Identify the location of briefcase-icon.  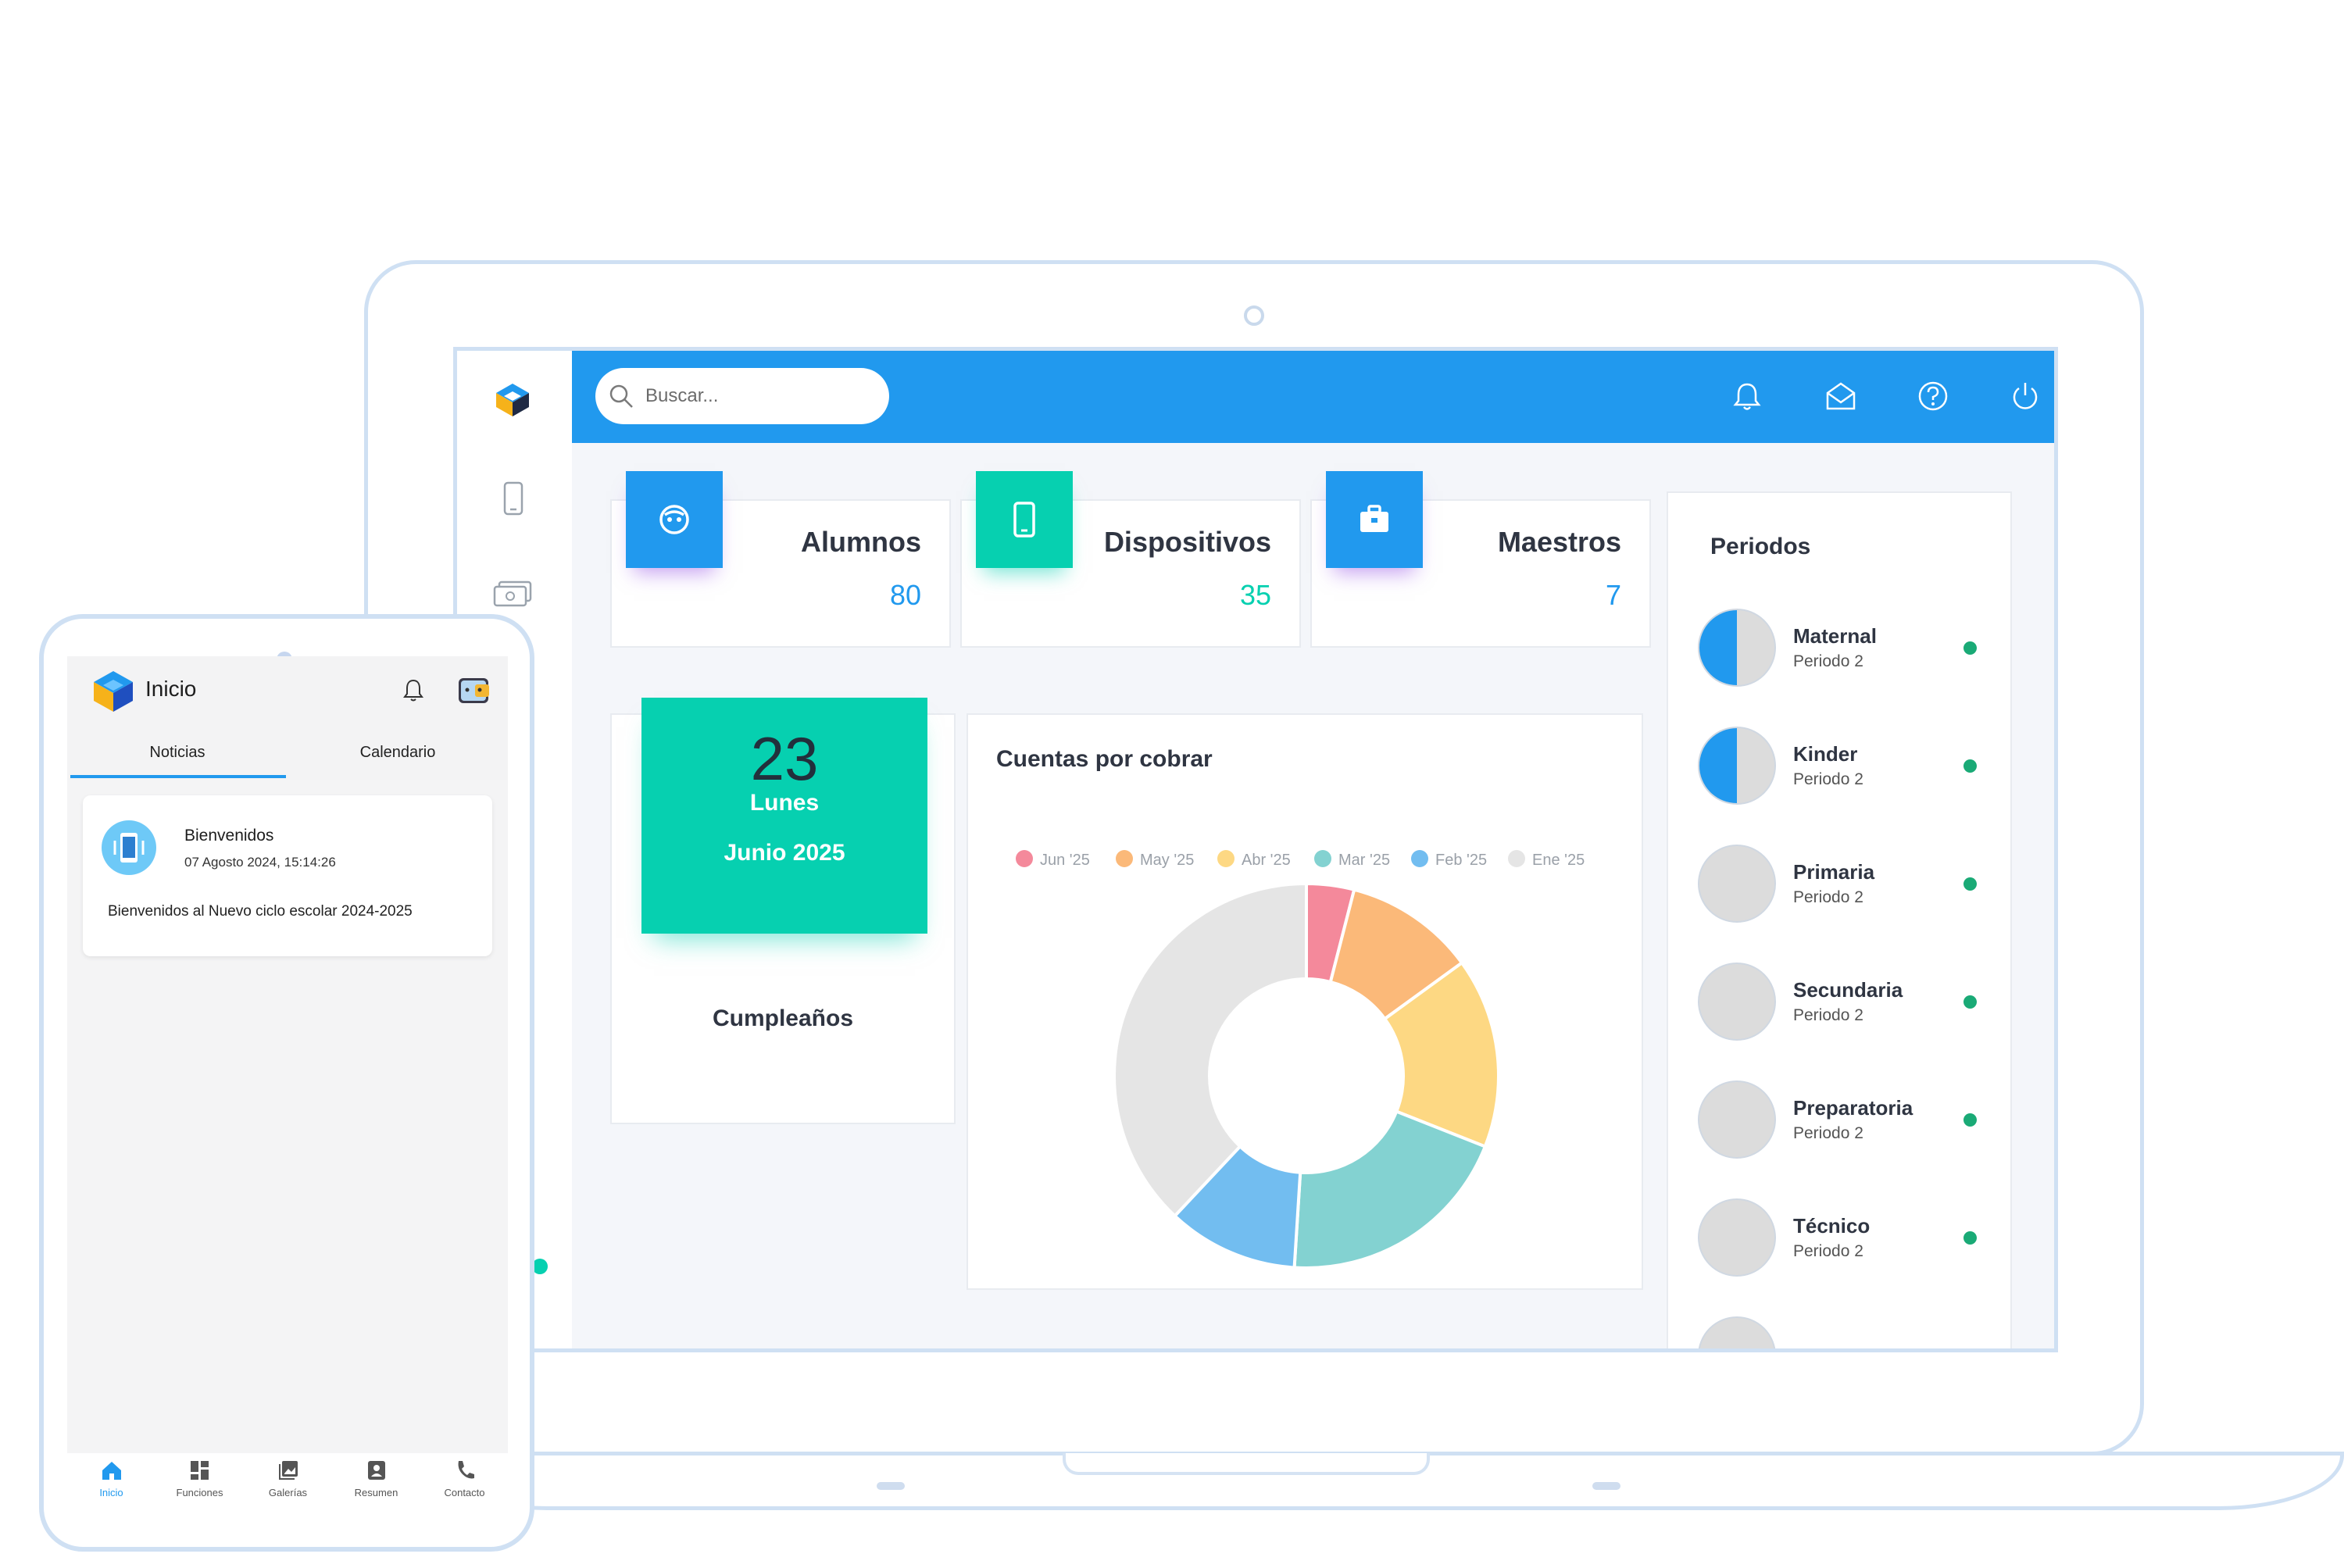
(1374, 519).